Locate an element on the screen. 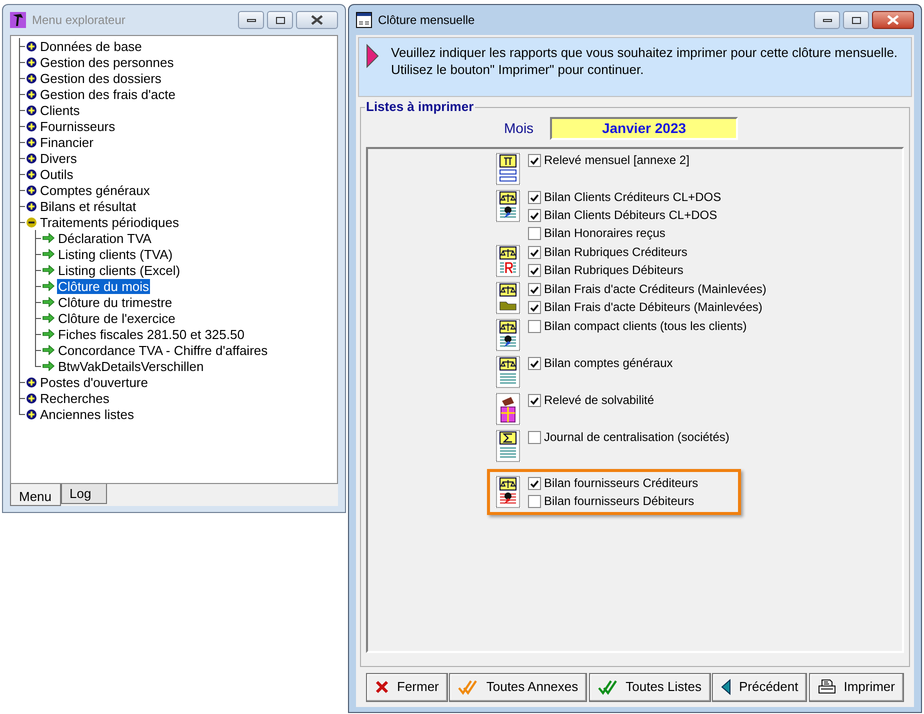  tree-item: Comptes généraux is located at coordinates (95, 190).